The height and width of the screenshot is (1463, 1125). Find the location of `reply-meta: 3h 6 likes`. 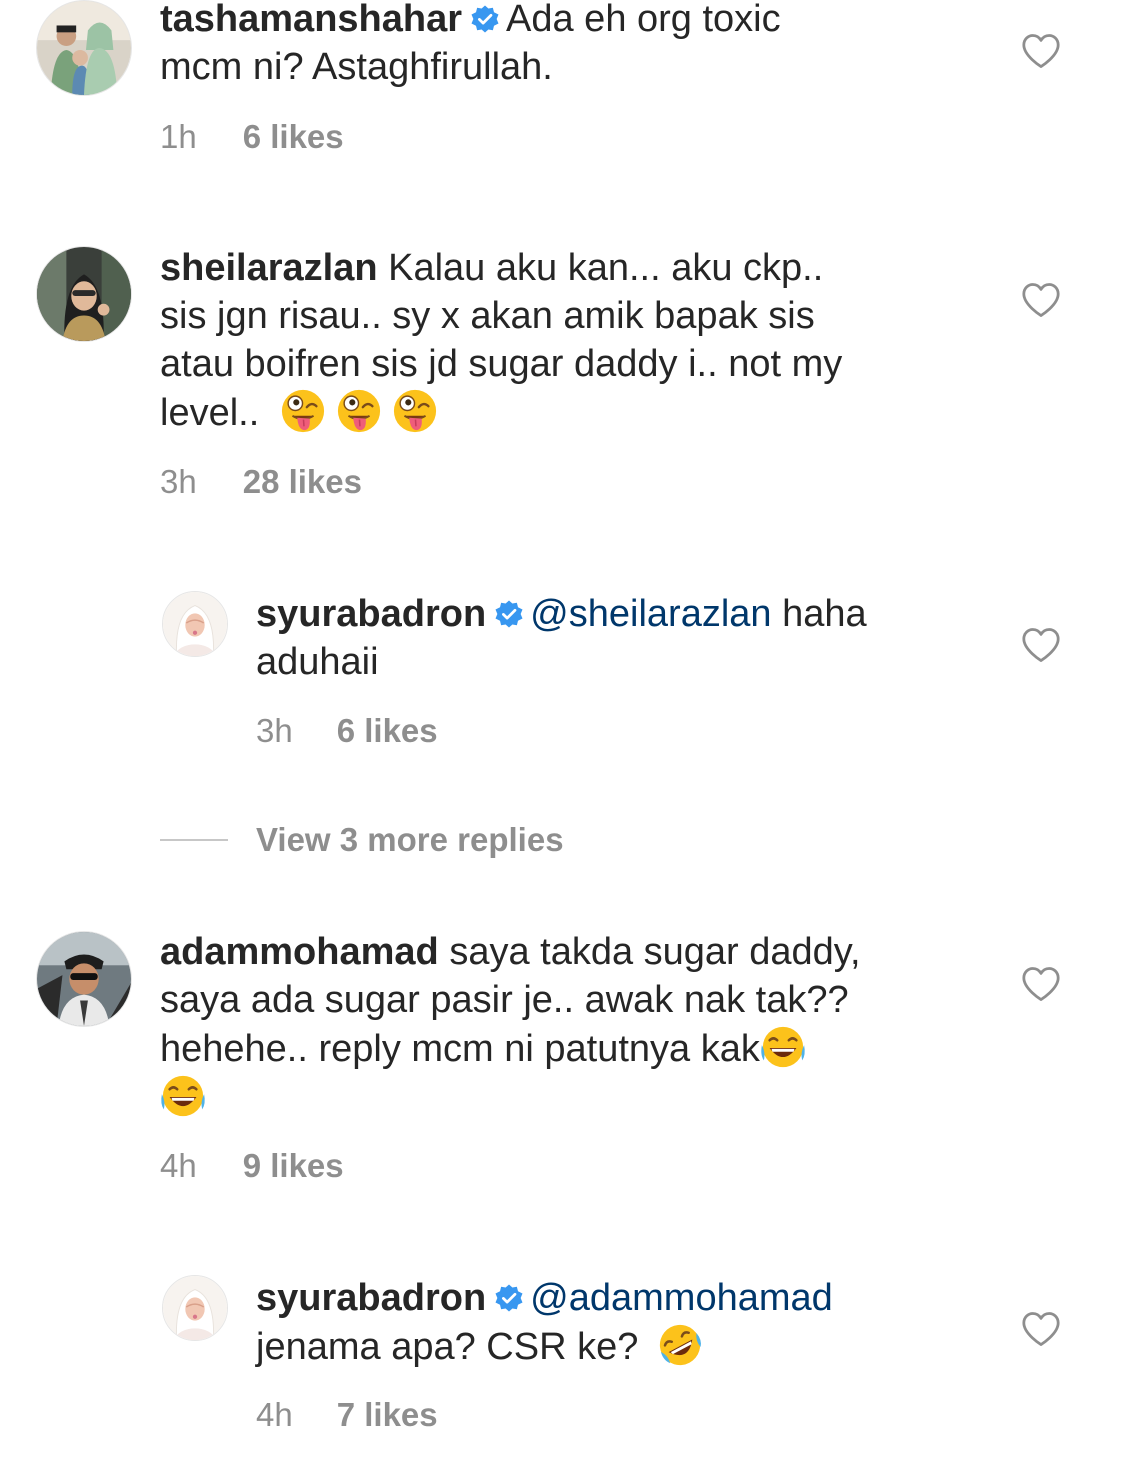

reply-meta: 3h 6 likes is located at coordinates (347, 731).